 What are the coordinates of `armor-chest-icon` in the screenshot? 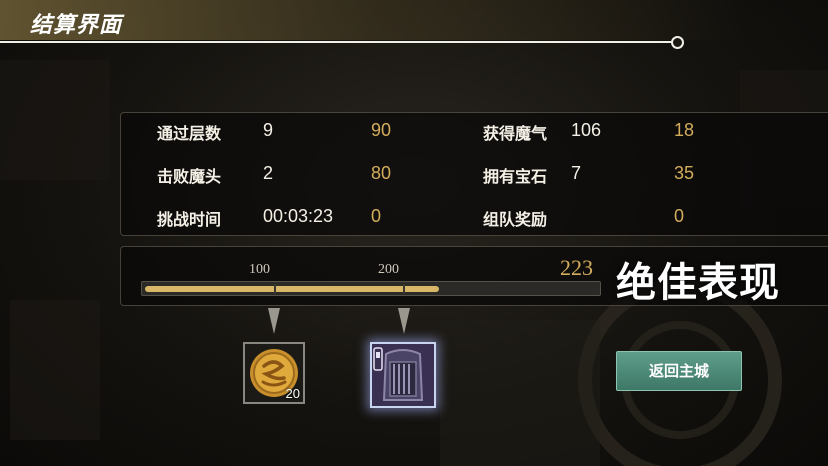 It's located at (403, 375).